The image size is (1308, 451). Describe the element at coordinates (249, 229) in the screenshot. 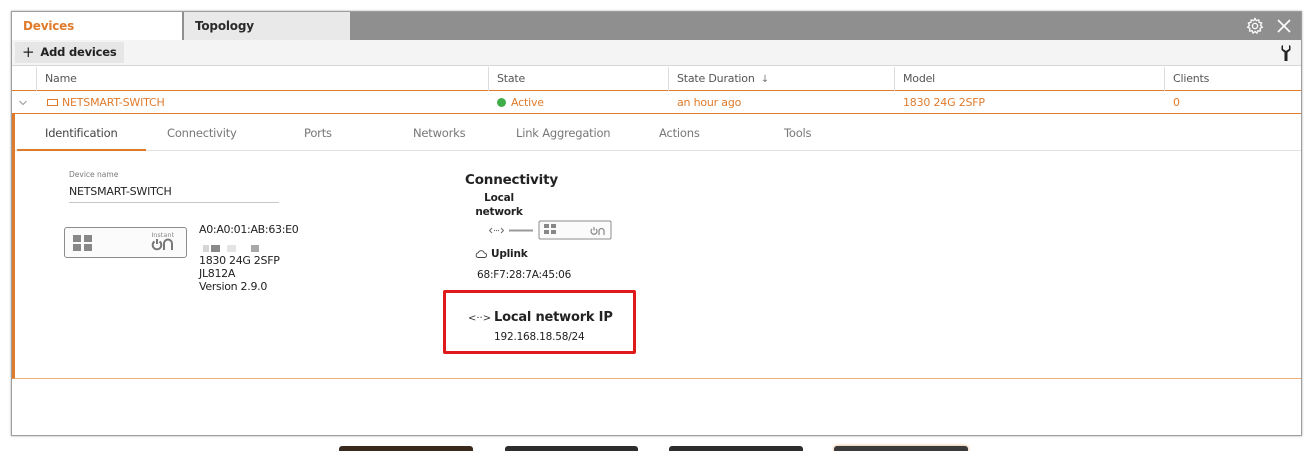

I see `device-mac: A0:A0:01:AB:63:E0` at that location.